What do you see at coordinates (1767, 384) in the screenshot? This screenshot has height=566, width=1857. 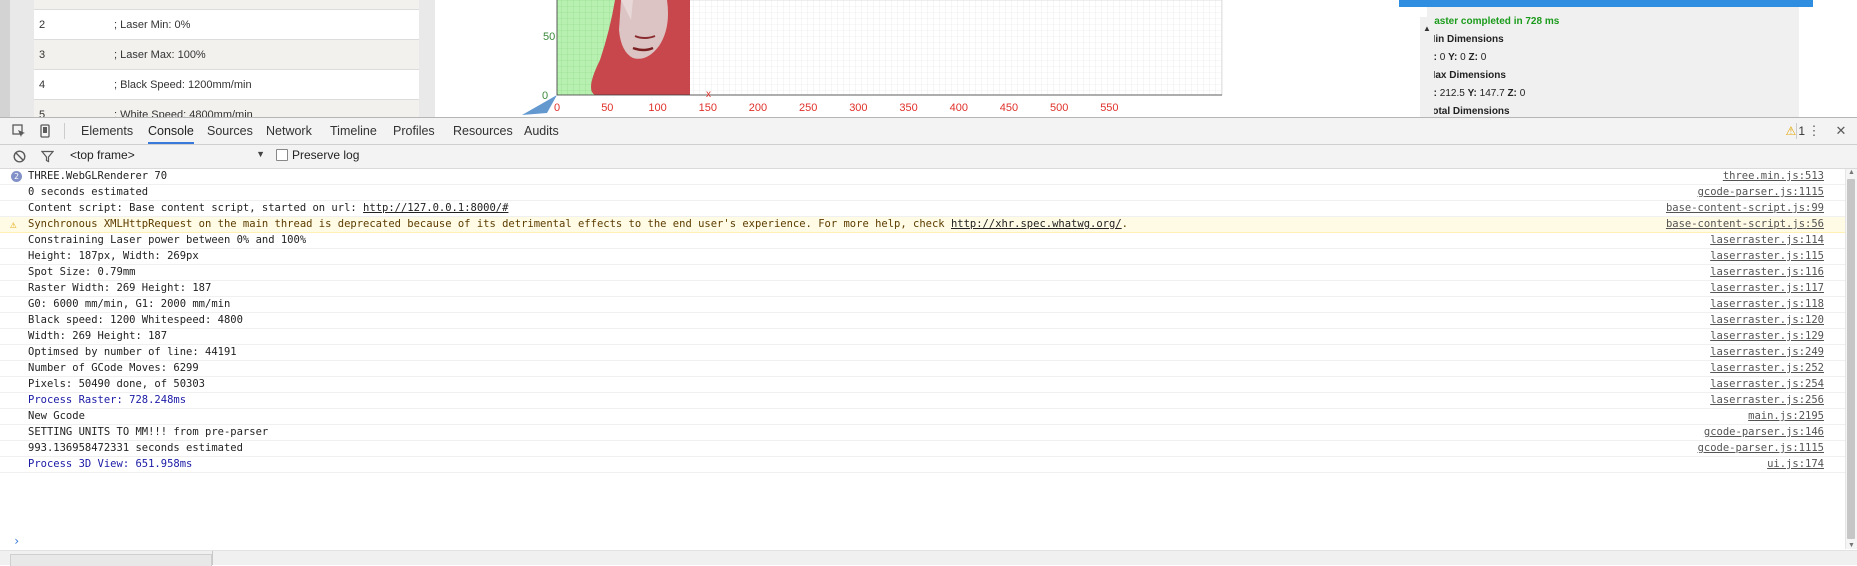 I see `source-link: laserraster.js:254` at bounding box center [1767, 384].